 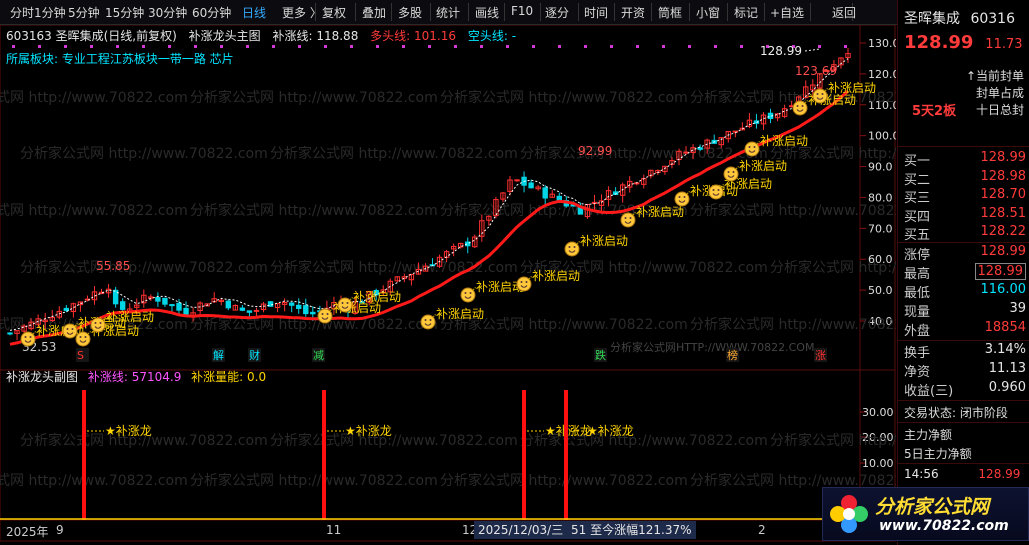 What do you see at coordinates (746, 12) in the screenshot?
I see `toolbar-item-19: 标记` at bounding box center [746, 12].